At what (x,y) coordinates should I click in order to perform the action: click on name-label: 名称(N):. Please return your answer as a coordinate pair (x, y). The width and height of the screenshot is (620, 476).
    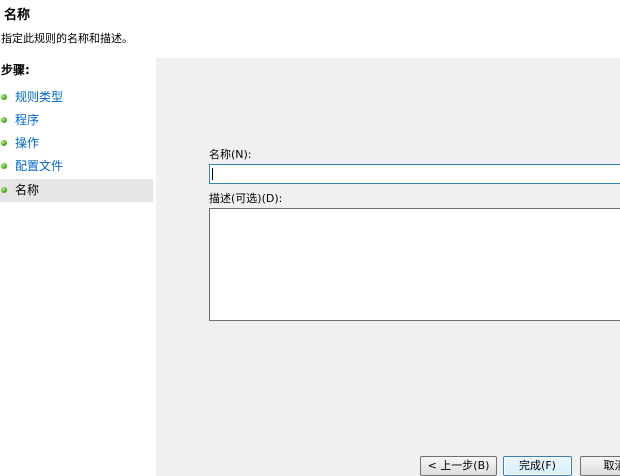
    Looking at the image, I should click on (230, 154).